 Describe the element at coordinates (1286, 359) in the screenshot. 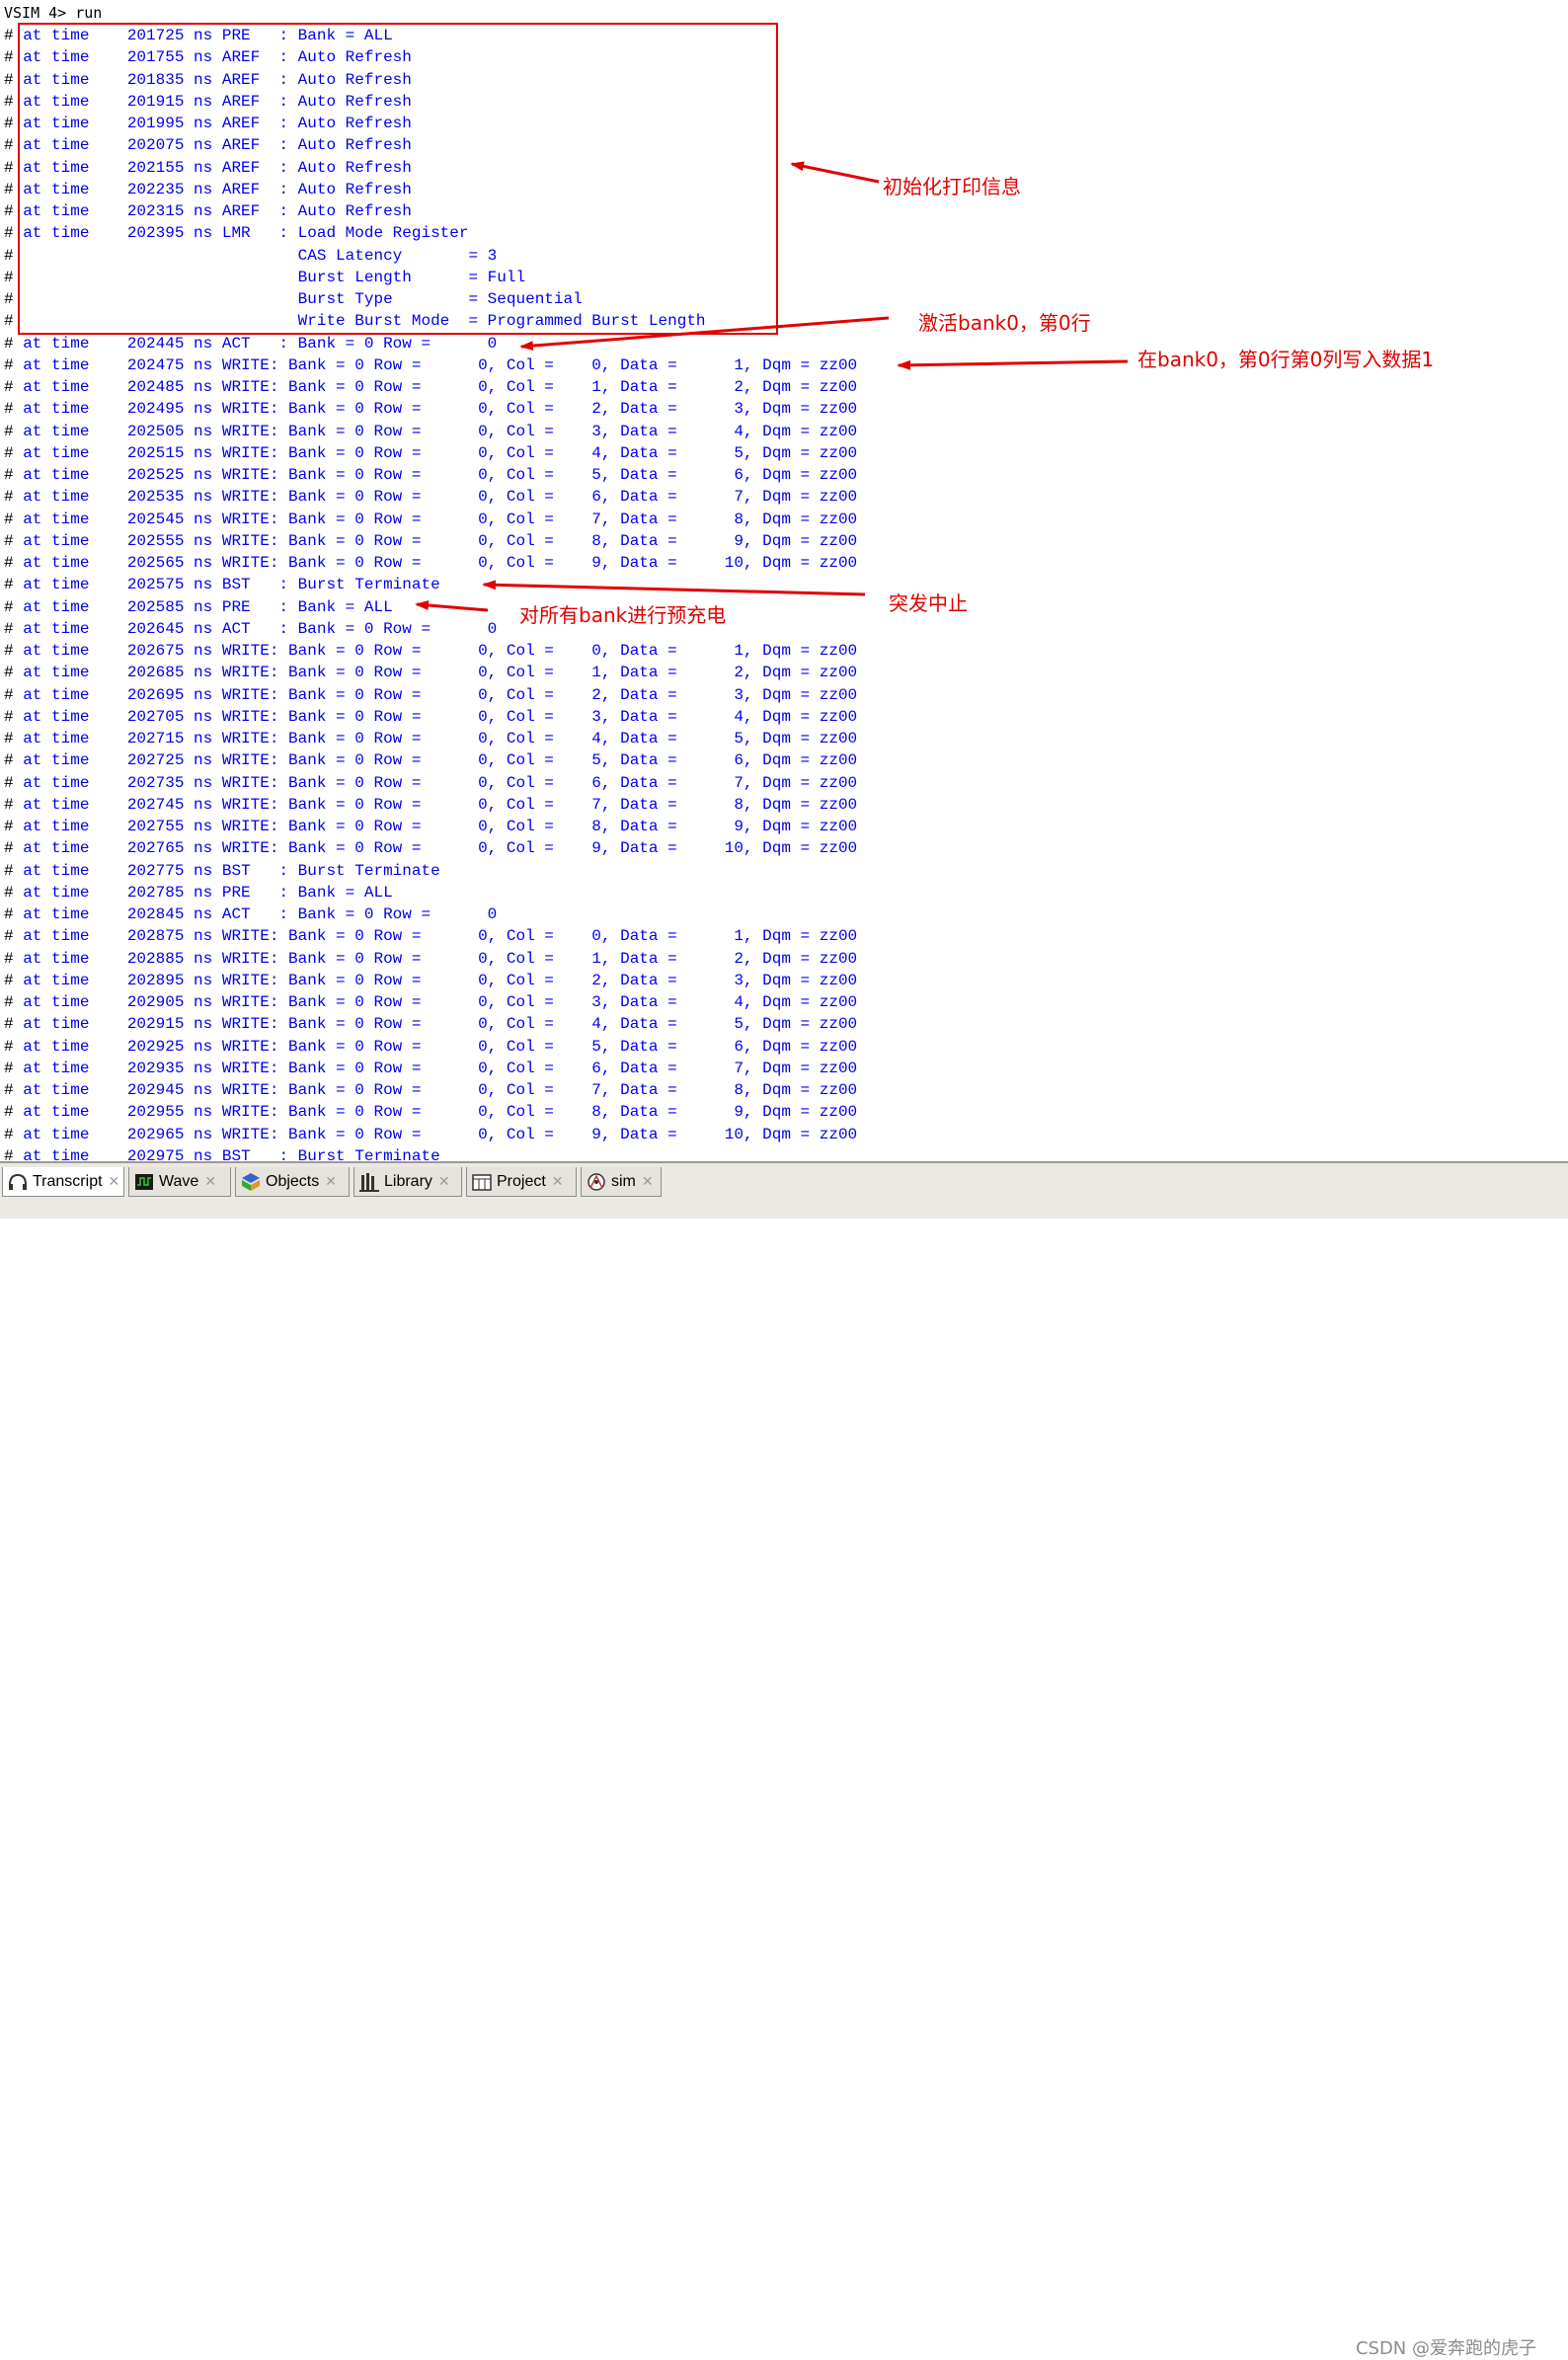

I see `annotation-write-data-1: 在bank0，第0行第0列写入数据1` at that location.